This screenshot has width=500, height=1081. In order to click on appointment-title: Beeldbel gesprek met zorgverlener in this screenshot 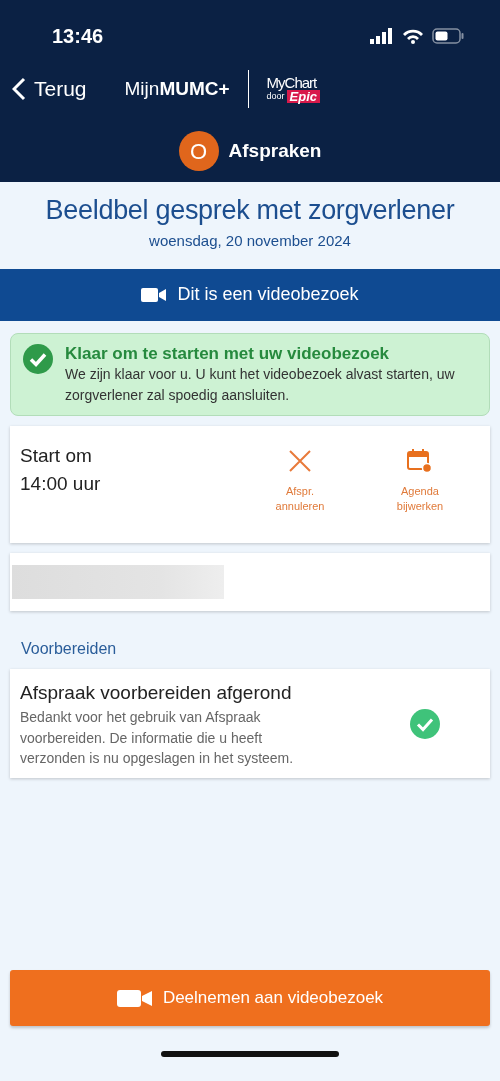, I will do `click(250, 210)`.